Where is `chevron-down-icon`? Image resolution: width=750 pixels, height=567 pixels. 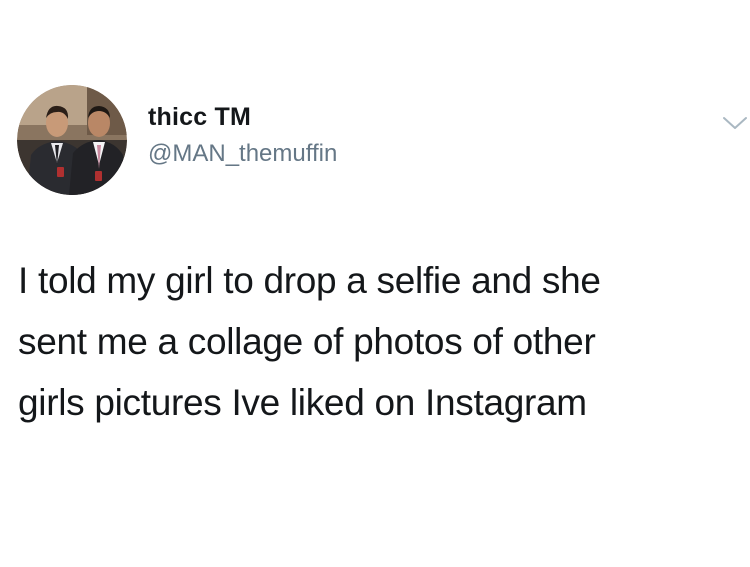 chevron-down-icon is located at coordinates (735, 123).